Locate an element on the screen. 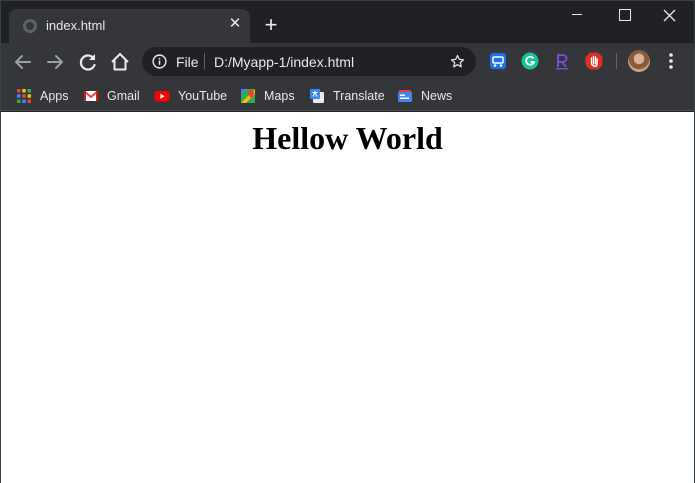 The height and width of the screenshot is (483, 695). bookmark-label: Gmail is located at coordinates (123, 96).